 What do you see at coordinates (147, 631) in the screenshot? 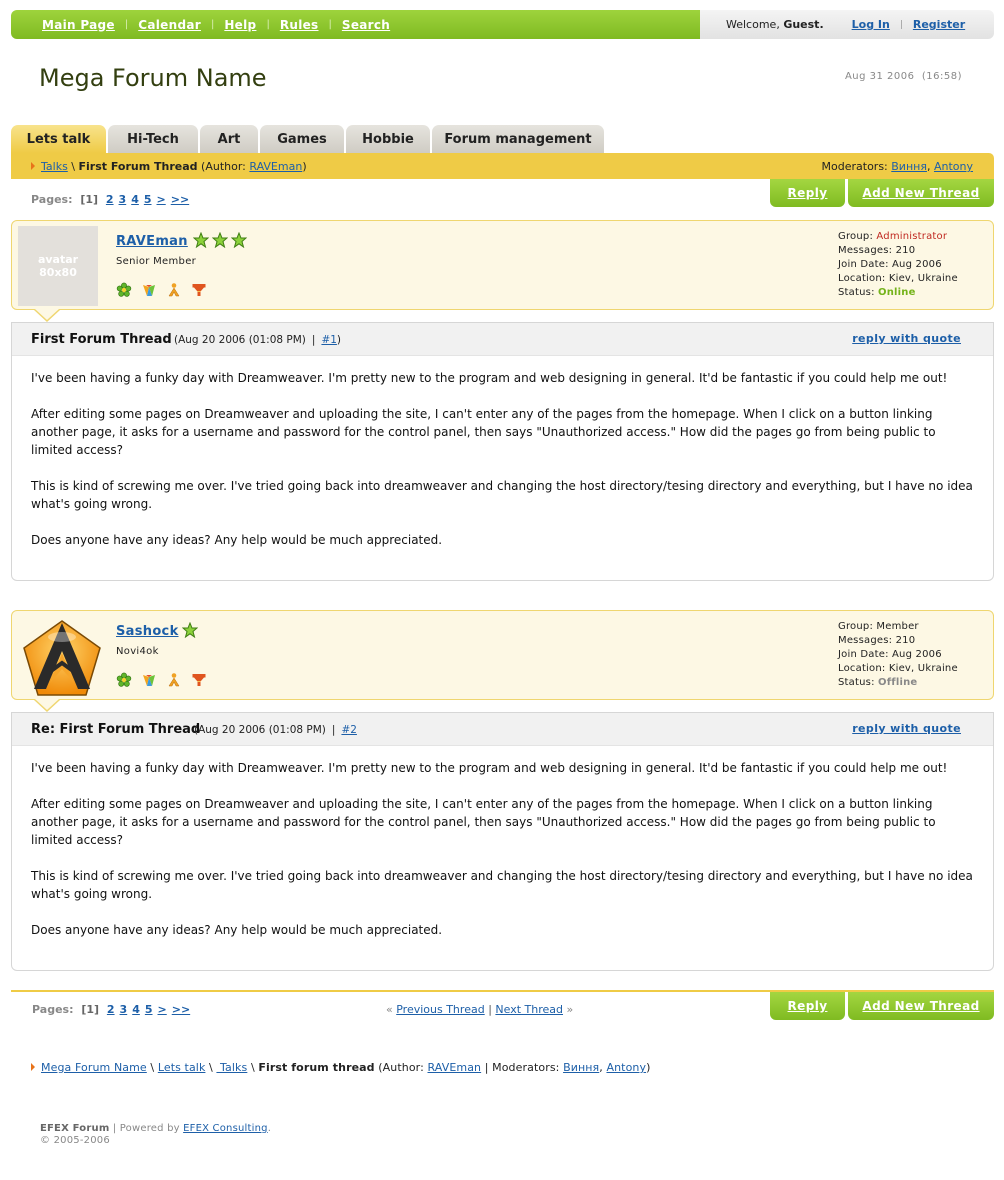
I see `post-username: Sashock` at bounding box center [147, 631].